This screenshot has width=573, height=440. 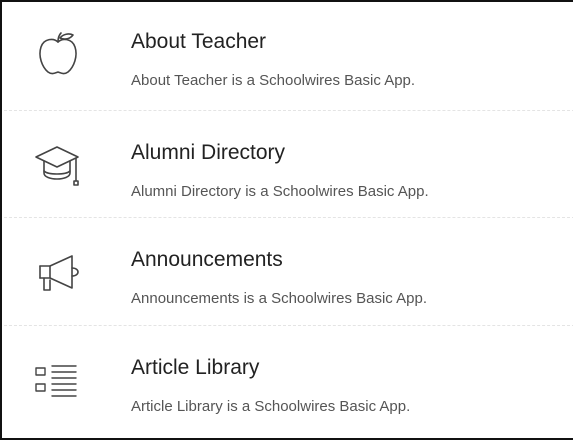 I want to click on graduation-cap-icon, so click(x=58, y=165).